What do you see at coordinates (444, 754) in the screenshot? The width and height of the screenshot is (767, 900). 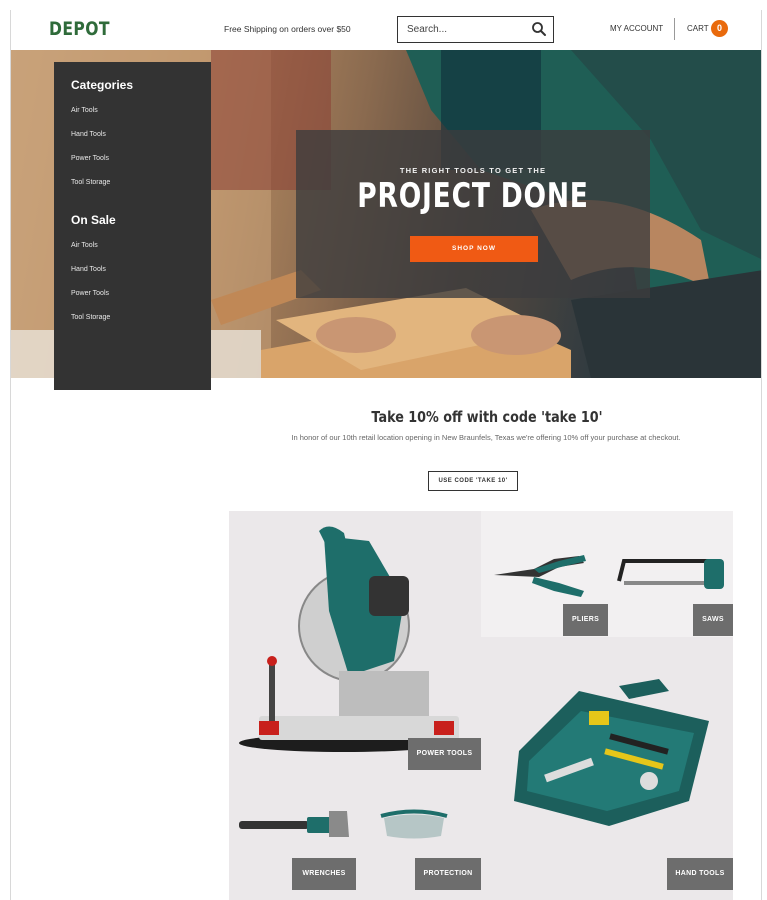 I see `category-power-tools-button: POWER TOOLS` at bounding box center [444, 754].